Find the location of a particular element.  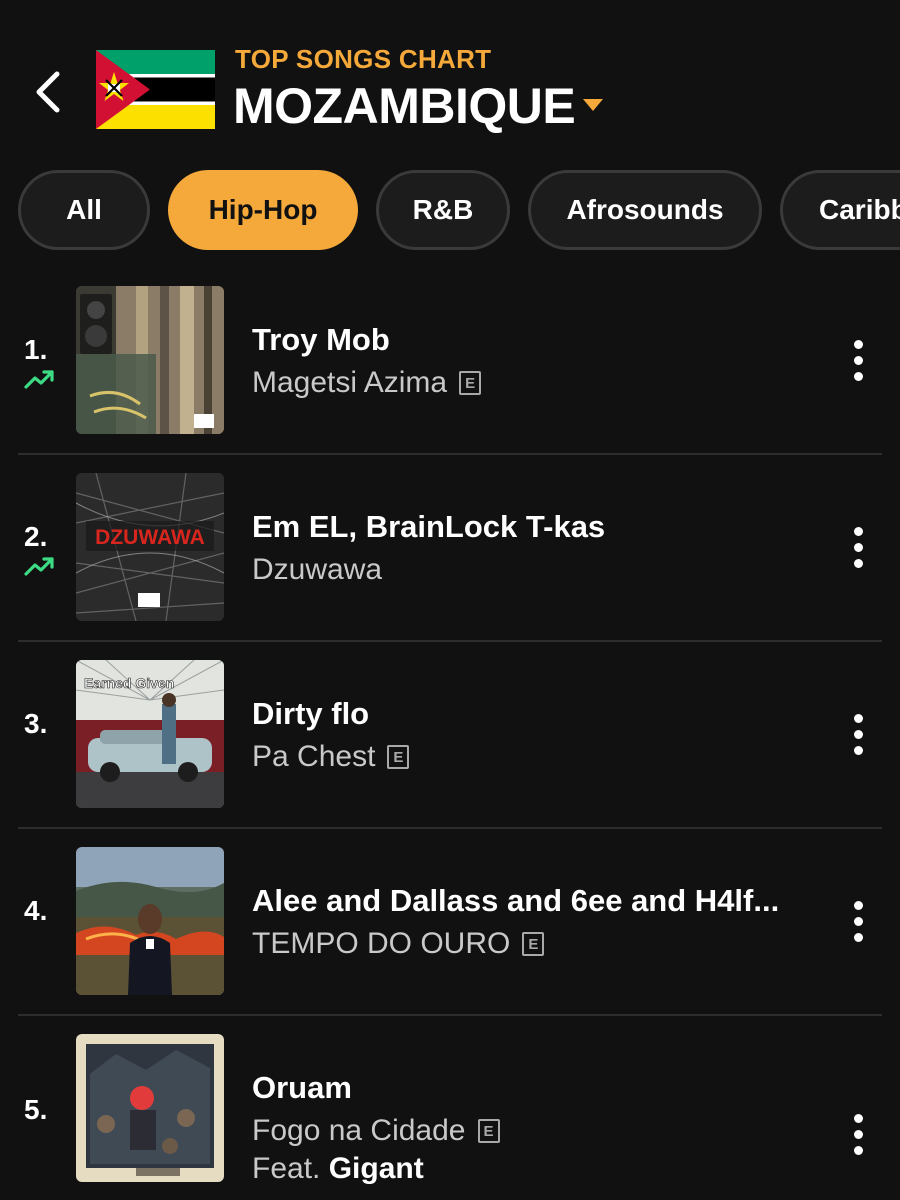

genre-pill-all: All is located at coordinates (84, 210).